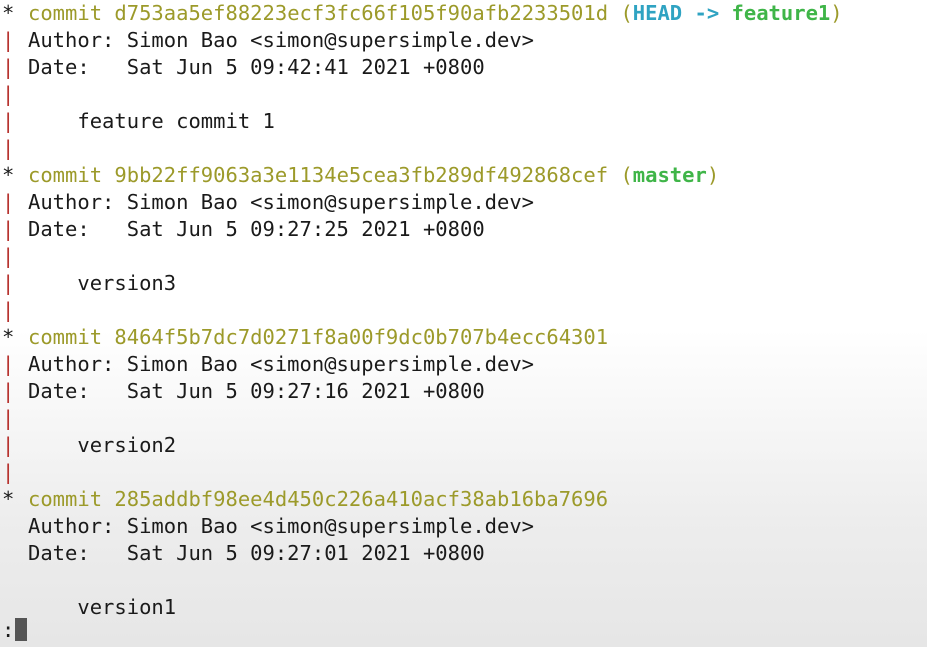 This screenshot has height=647, width=927. What do you see at coordinates (361, 13) in the screenshot?
I see `commit-hash: d753aa5ef88223ecf3fc66f105f90afb2233501d` at bounding box center [361, 13].